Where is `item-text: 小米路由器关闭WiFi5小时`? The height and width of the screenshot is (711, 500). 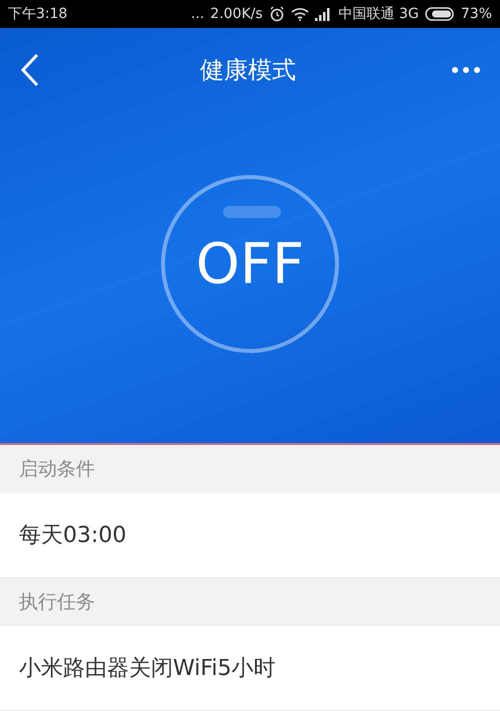 item-text: 小米路由器关闭WiFi5小时 is located at coordinates (147, 669).